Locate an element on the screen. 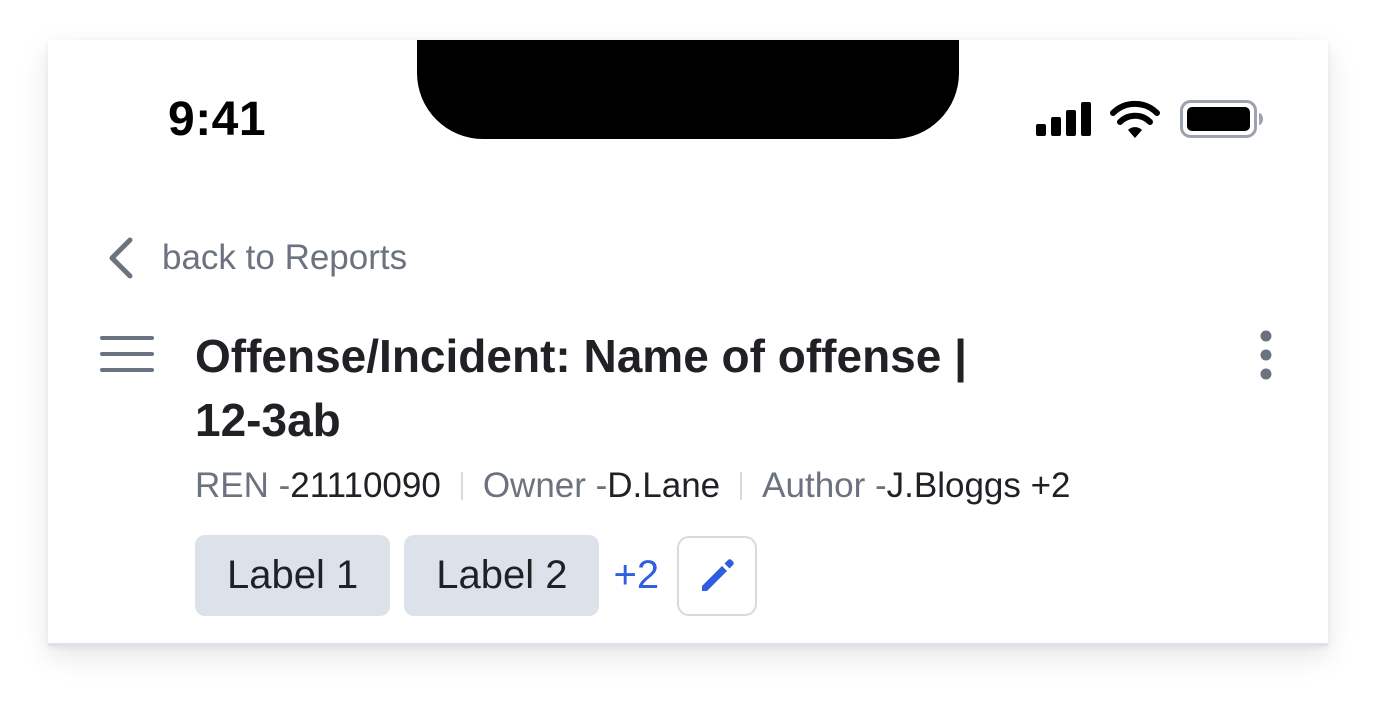 The width and height of the screenshot is (1376, 708). status-time: 9:41 is located at coordinates (217, 119).